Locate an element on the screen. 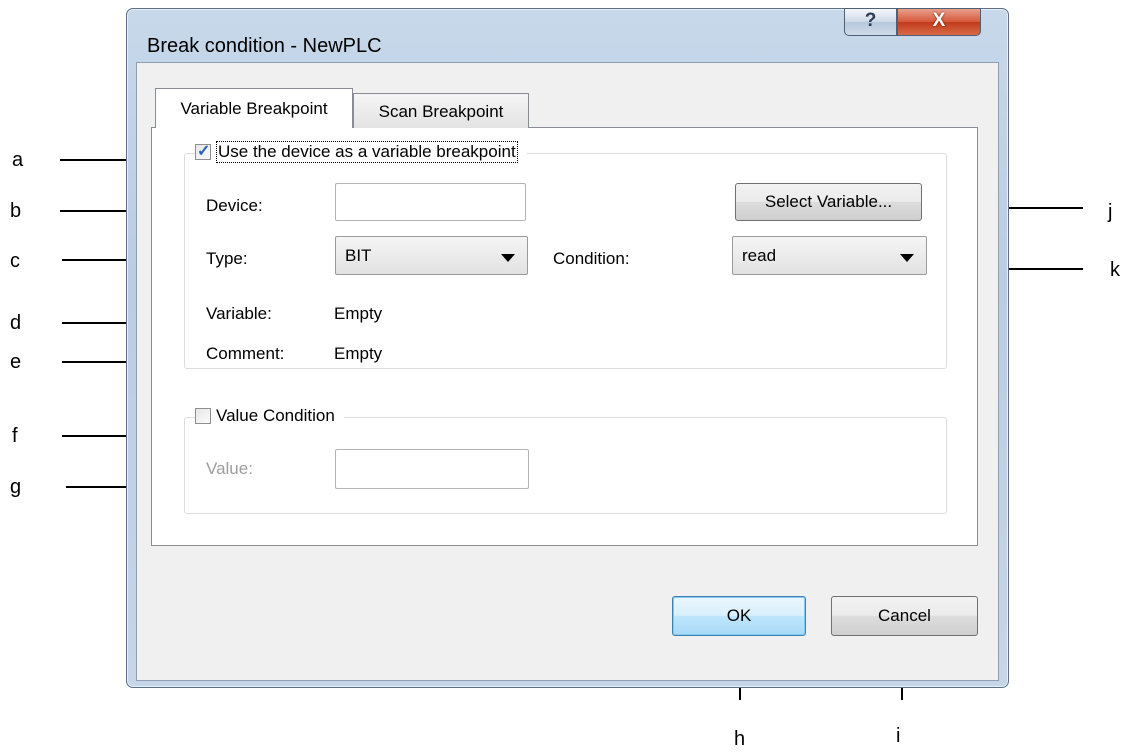 The height and width of the screenshot is (755, 1134). type-label: Type: is located at coordinates (227, 258).